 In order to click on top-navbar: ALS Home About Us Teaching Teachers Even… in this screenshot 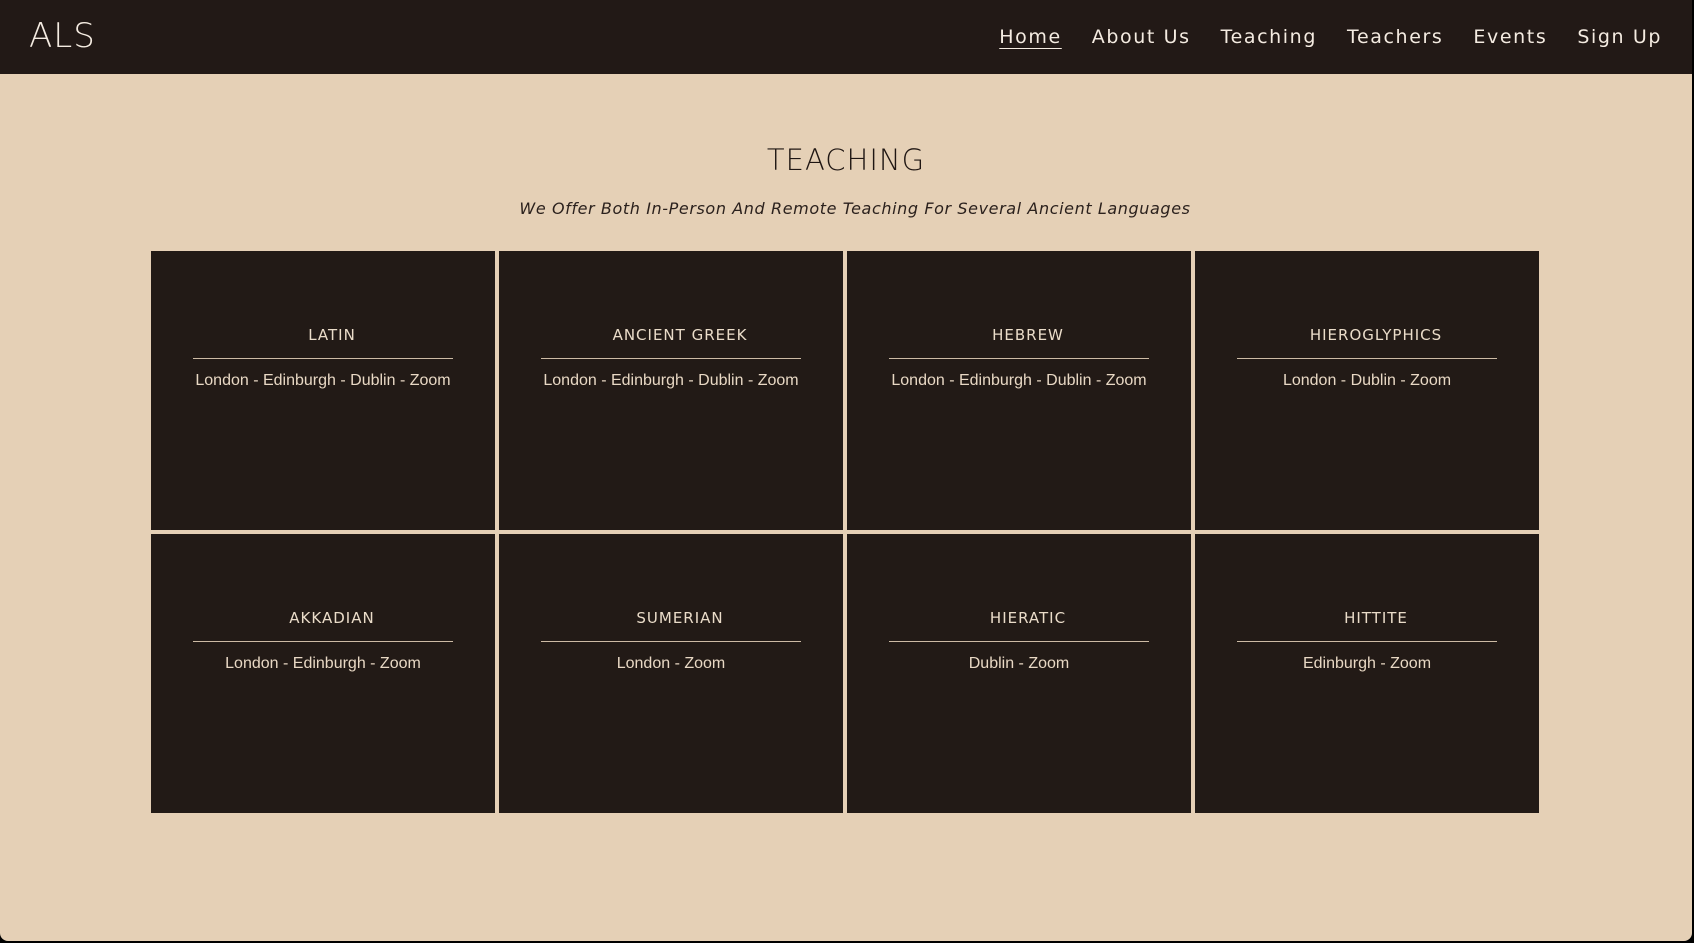, I will do `click(846, 37)`.